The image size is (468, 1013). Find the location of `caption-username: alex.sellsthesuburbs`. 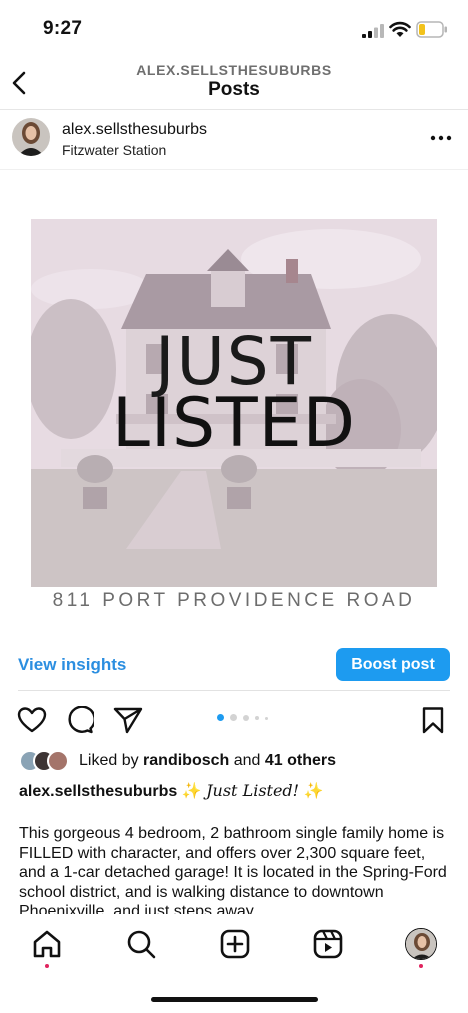

caption-username: alex.sellsthesuburbs is located at coordinates (98, 791).